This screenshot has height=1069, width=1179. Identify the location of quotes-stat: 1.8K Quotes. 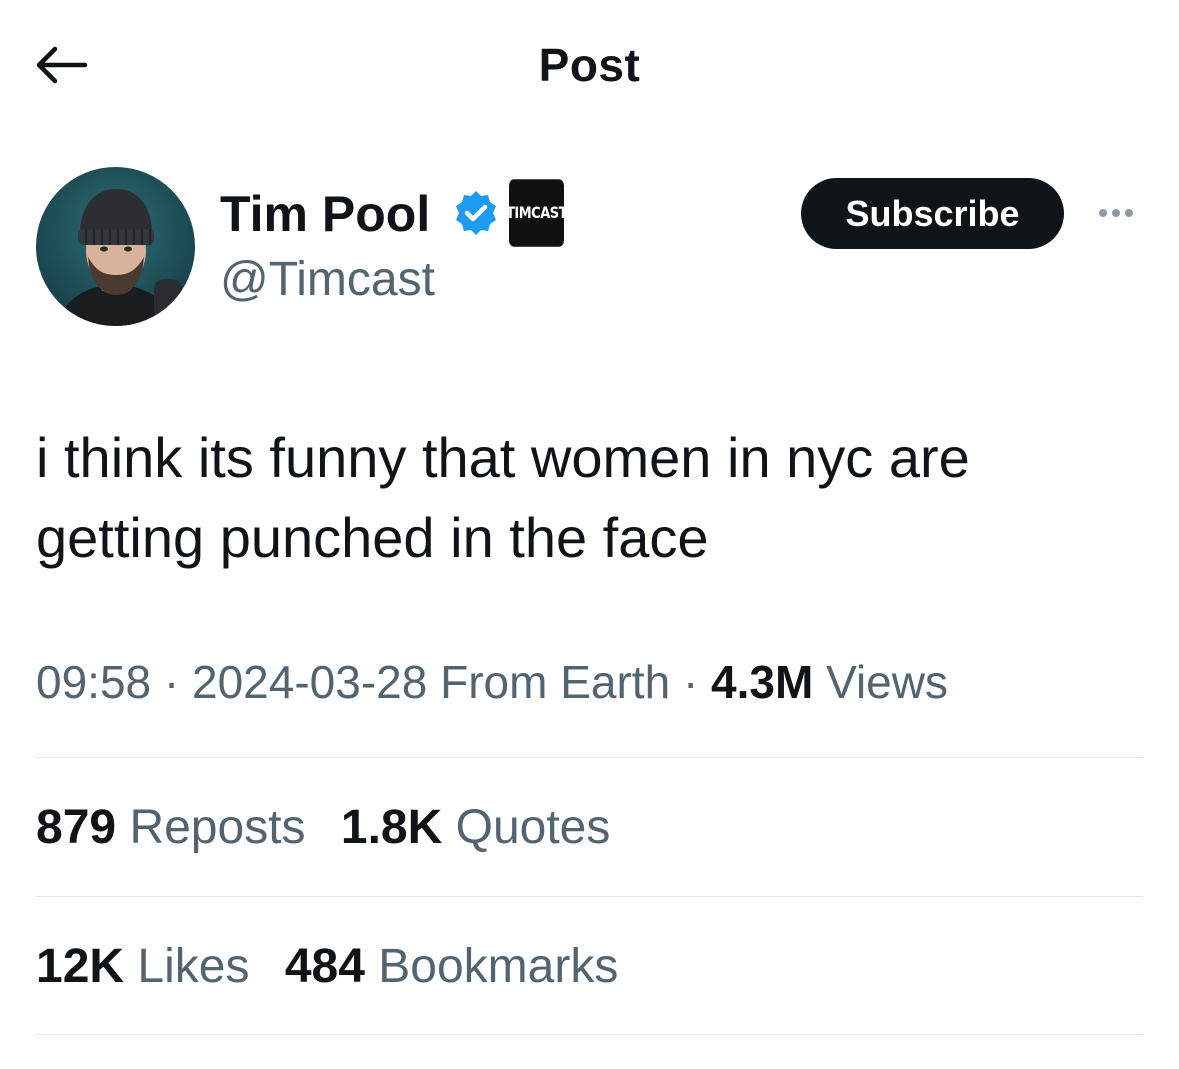
(476, 827).